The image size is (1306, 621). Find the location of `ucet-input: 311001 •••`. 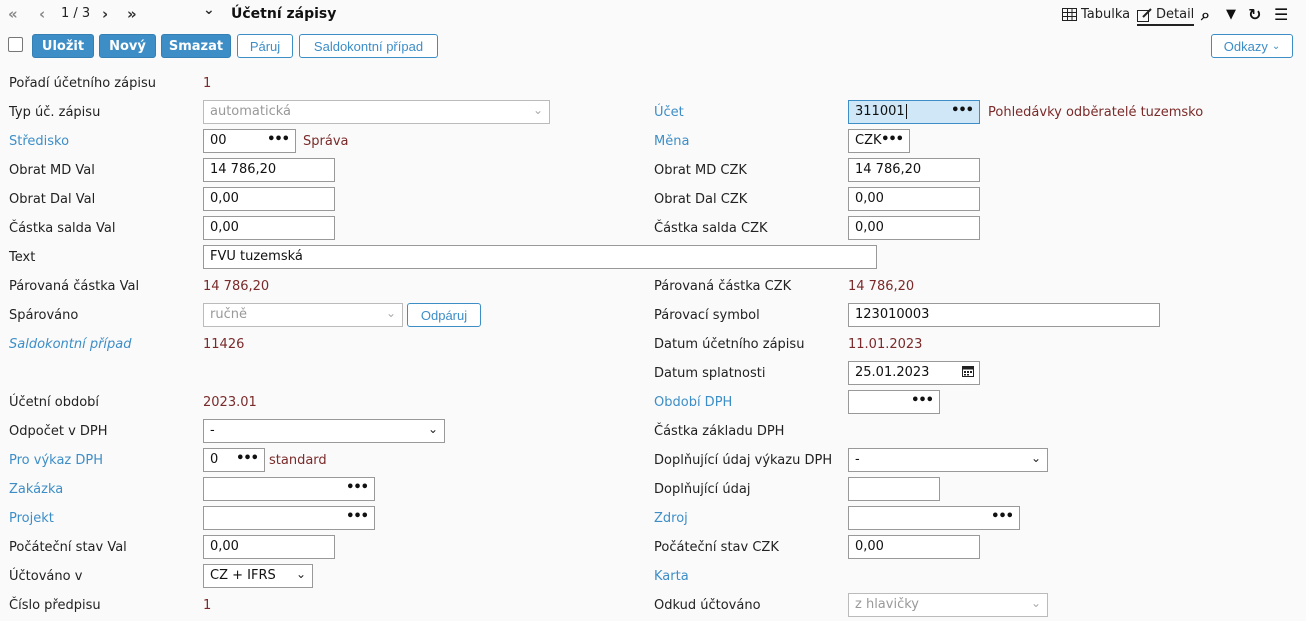

ucet-input: 311001 ••• is located at coordinates (914, 112).